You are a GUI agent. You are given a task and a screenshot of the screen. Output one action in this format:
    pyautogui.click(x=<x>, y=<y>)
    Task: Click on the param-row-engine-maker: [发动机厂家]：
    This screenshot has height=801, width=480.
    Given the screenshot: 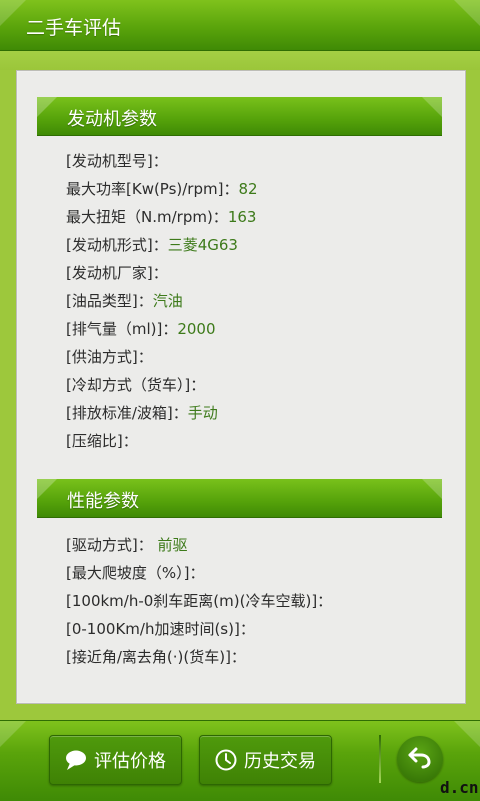 What is the action you would take?
    pyautogui.click(x=162, y=273)
    